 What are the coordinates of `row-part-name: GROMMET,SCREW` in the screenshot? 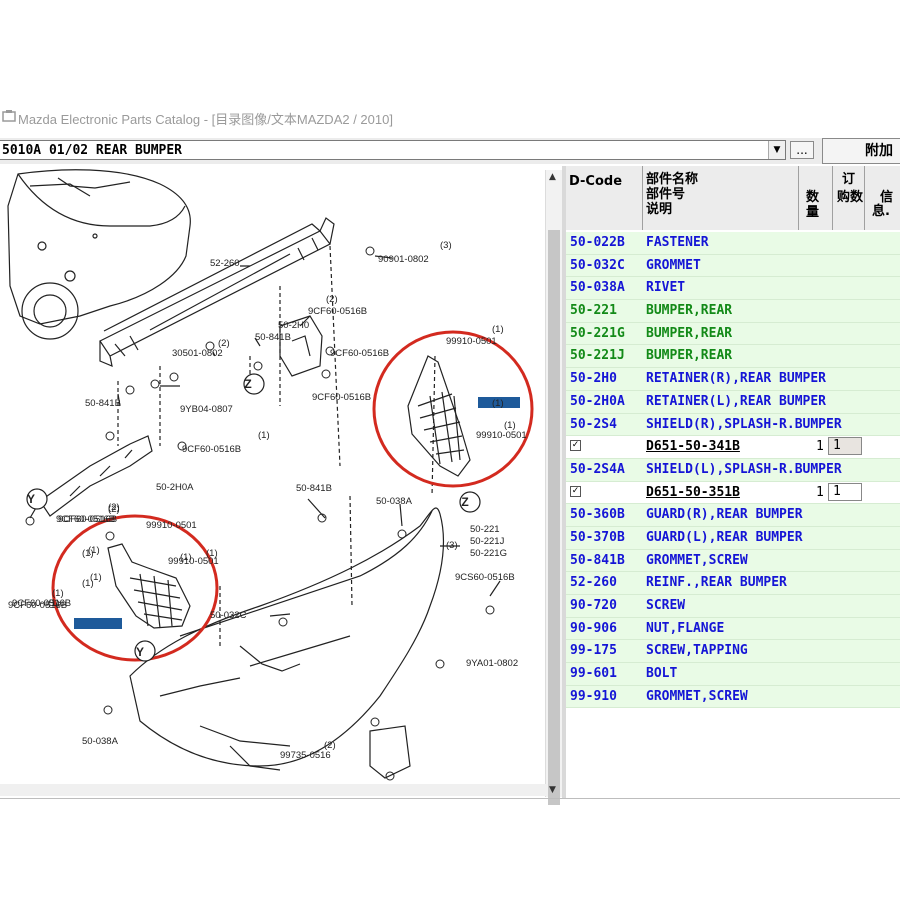 It's located at (697, 696).